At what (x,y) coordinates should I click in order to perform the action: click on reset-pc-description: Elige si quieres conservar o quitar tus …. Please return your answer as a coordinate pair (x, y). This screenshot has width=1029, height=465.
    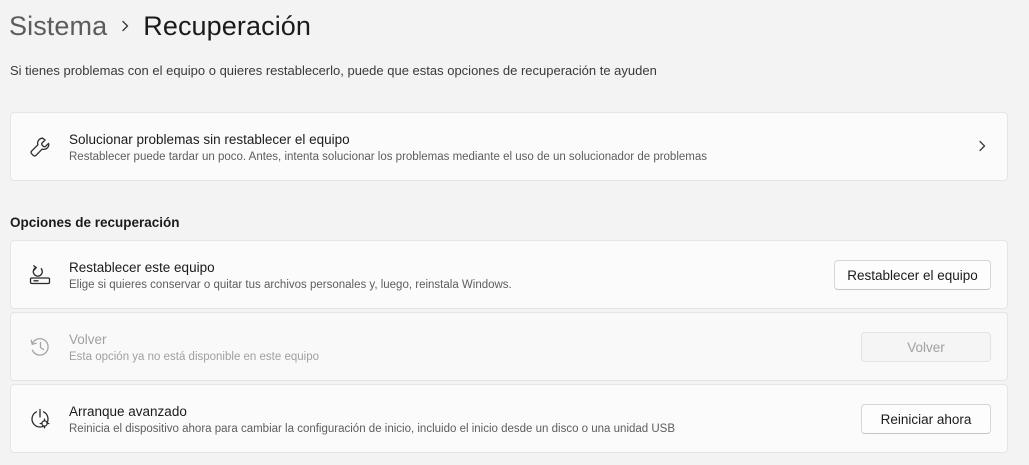
    Looking at the image, I should click on (290, 285).